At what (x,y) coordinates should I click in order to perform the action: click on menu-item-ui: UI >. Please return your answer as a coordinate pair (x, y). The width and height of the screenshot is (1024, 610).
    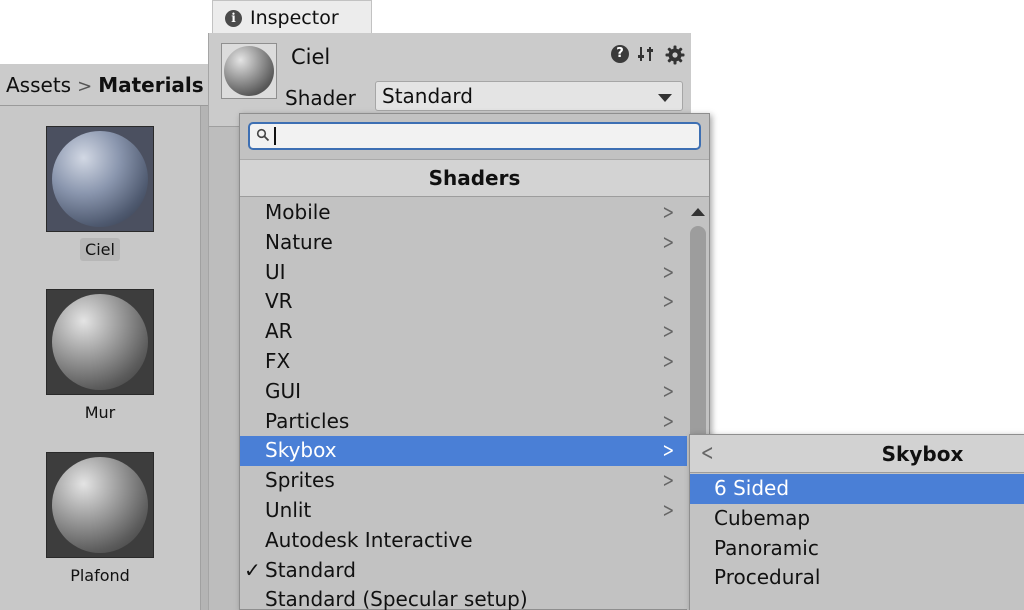
    Looking at the image, I should click on (463, 273).